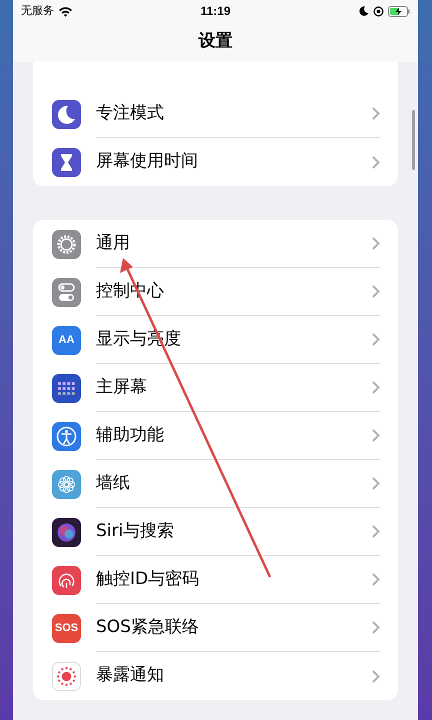 This screenshot has width=432, height=720. What do you see at coordinates (113, 243) in the screenshot?
I see `settings-label: 通用` at bounding box center [113, 243].